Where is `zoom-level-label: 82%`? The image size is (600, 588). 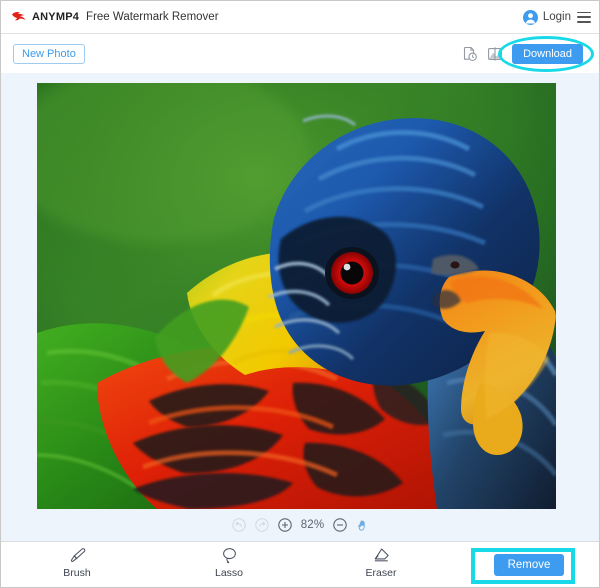
zoom-level-label: 82% is located at coordinates (312, 525).